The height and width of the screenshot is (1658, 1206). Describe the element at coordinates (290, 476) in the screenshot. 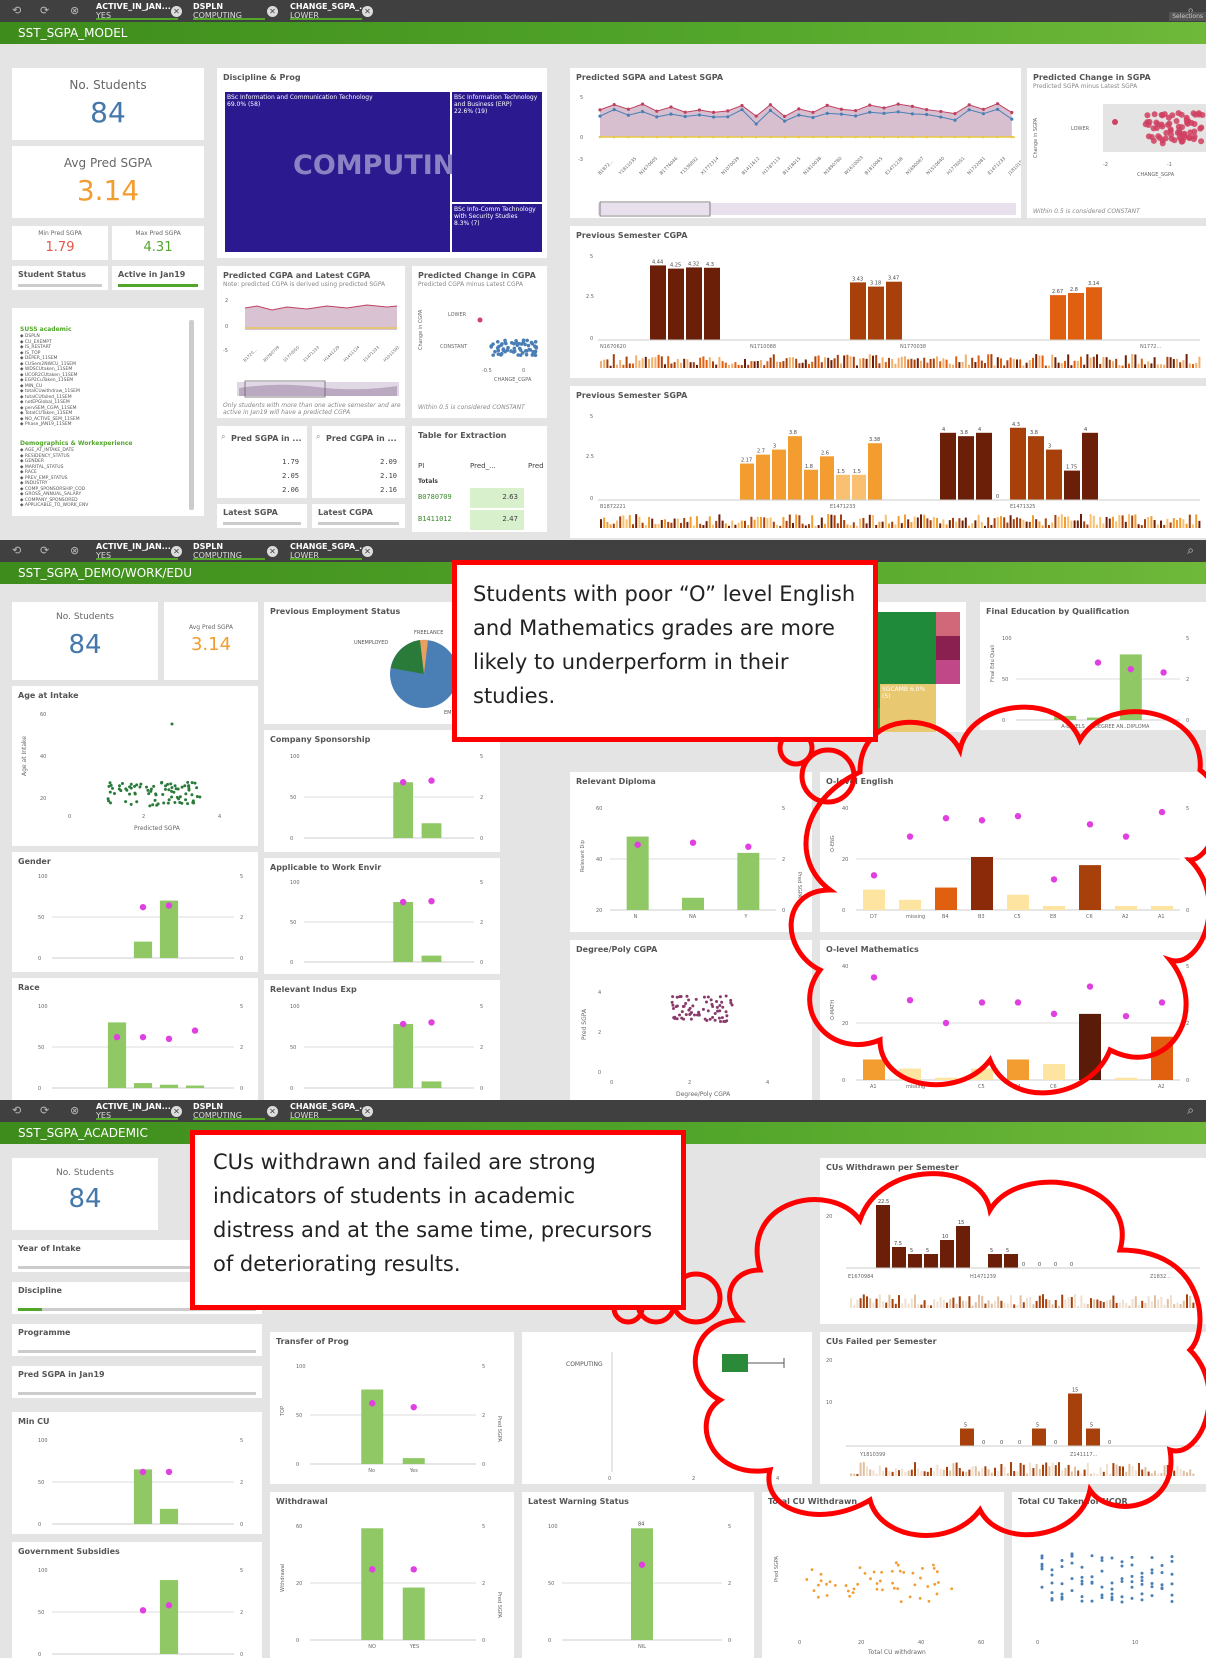

I see `table-row: 2.05` at that location.